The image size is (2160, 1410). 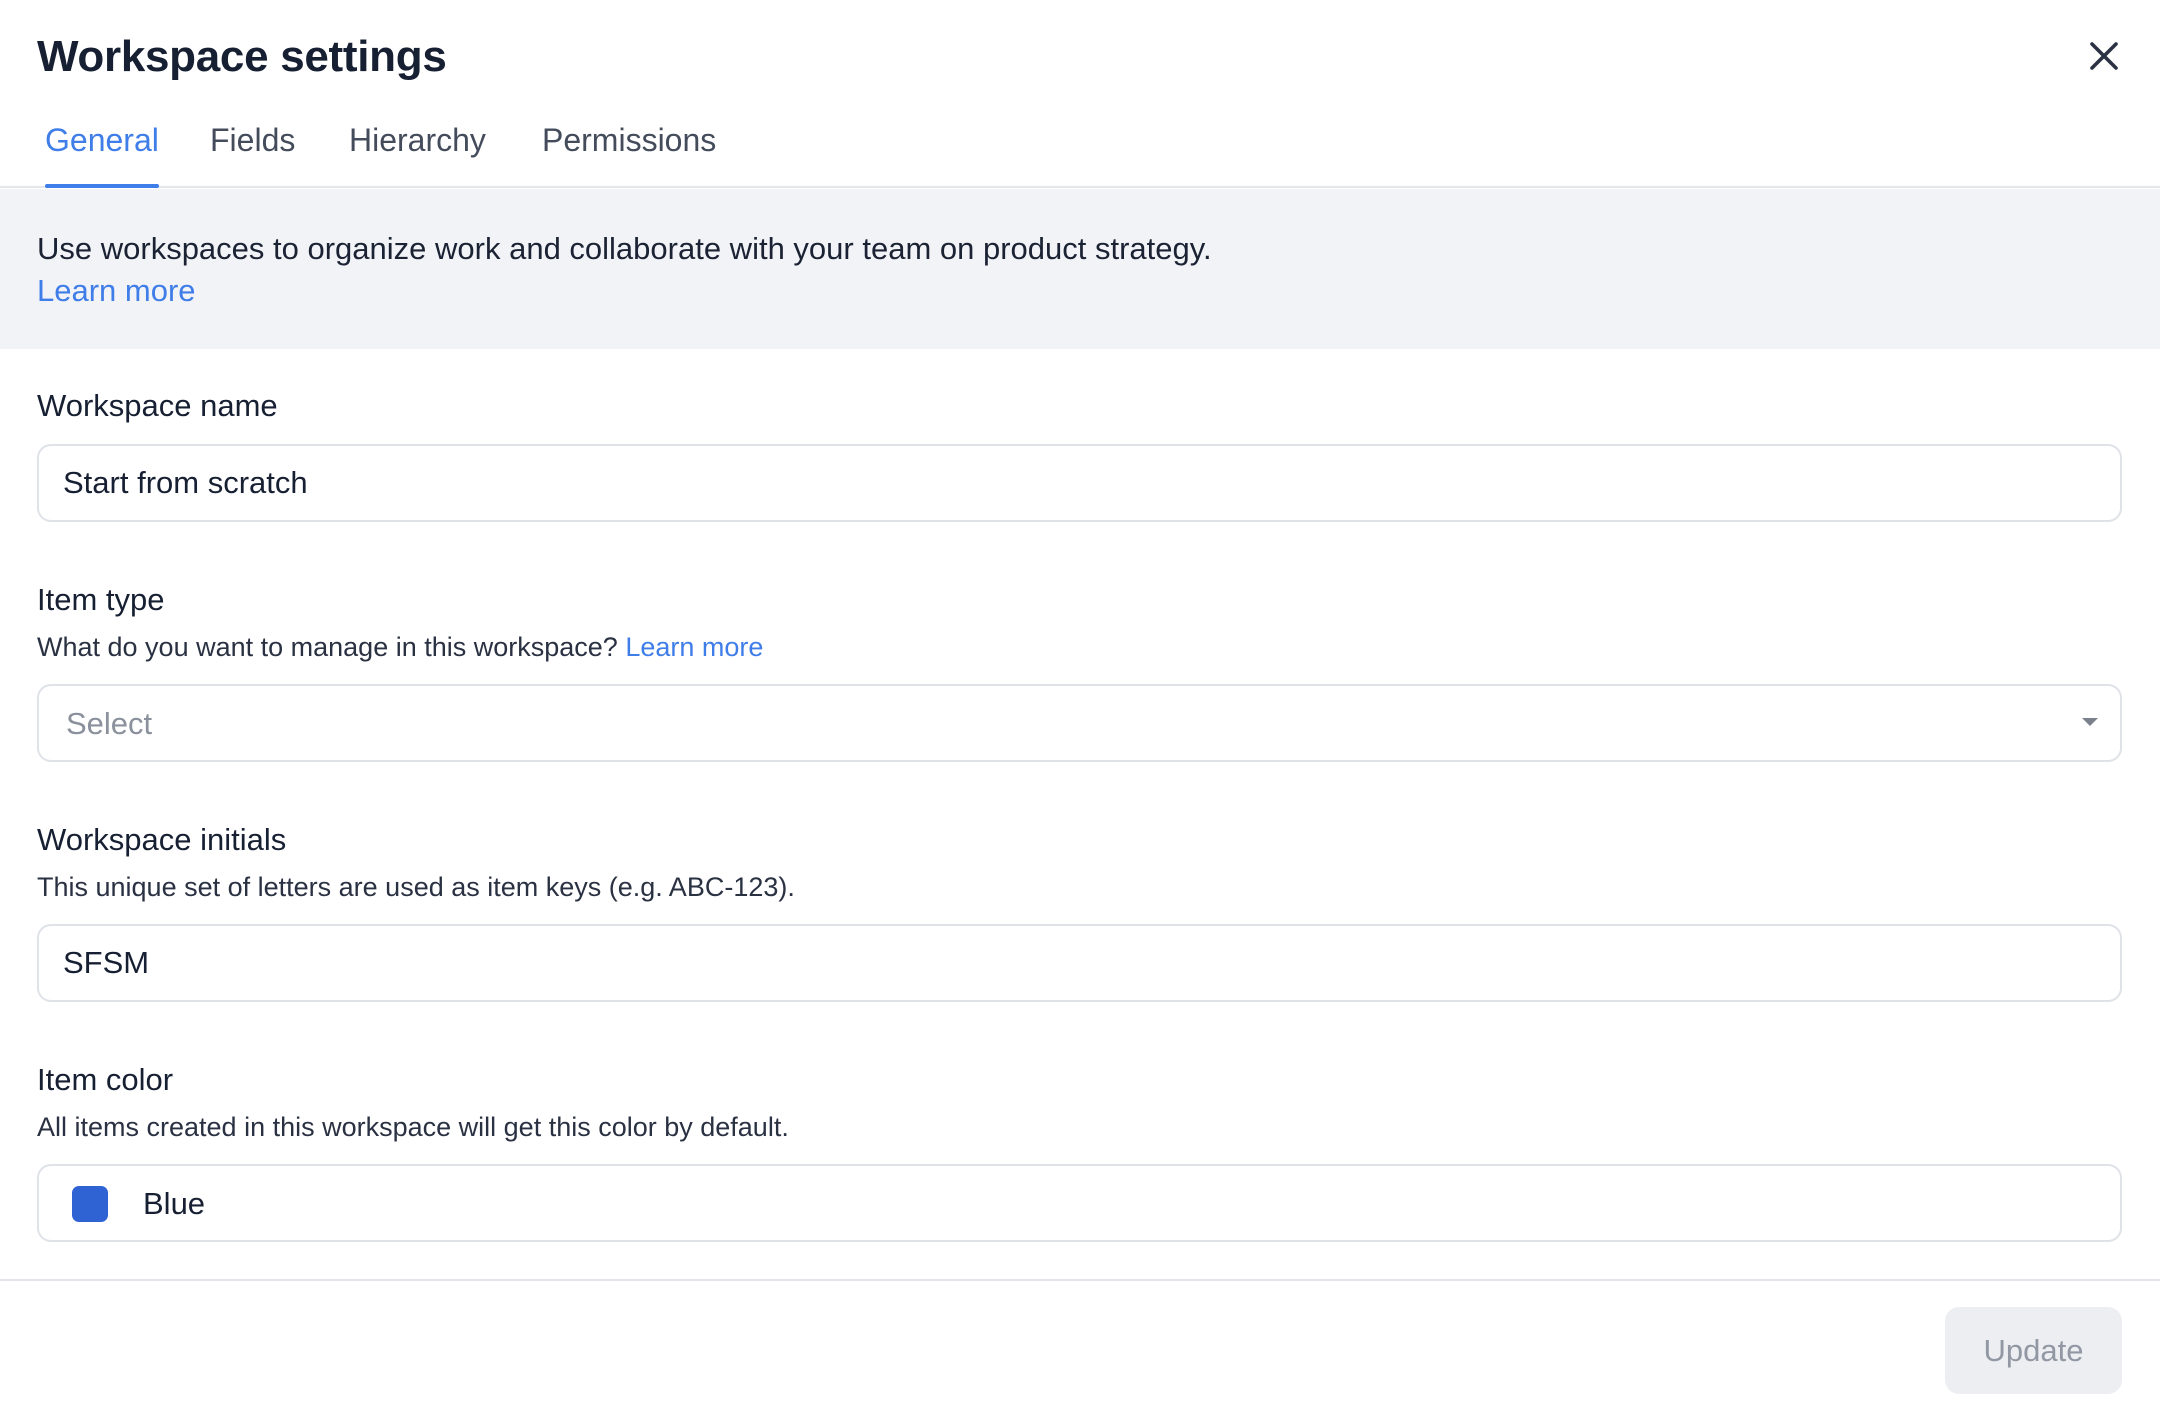 I want to click on banner-learn-more-link: Learn more, so click(x=116, y=291).